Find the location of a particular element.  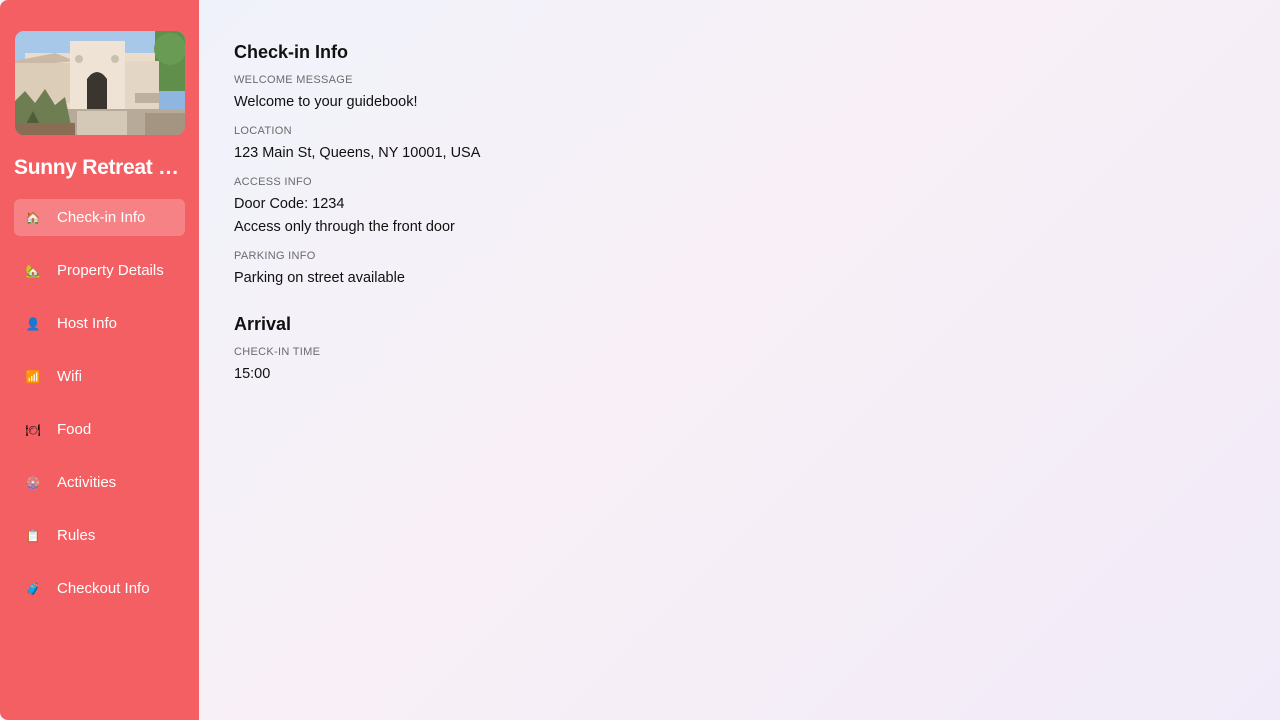

check-in-time-value: 15:00 is located at coordinates (252, 374).